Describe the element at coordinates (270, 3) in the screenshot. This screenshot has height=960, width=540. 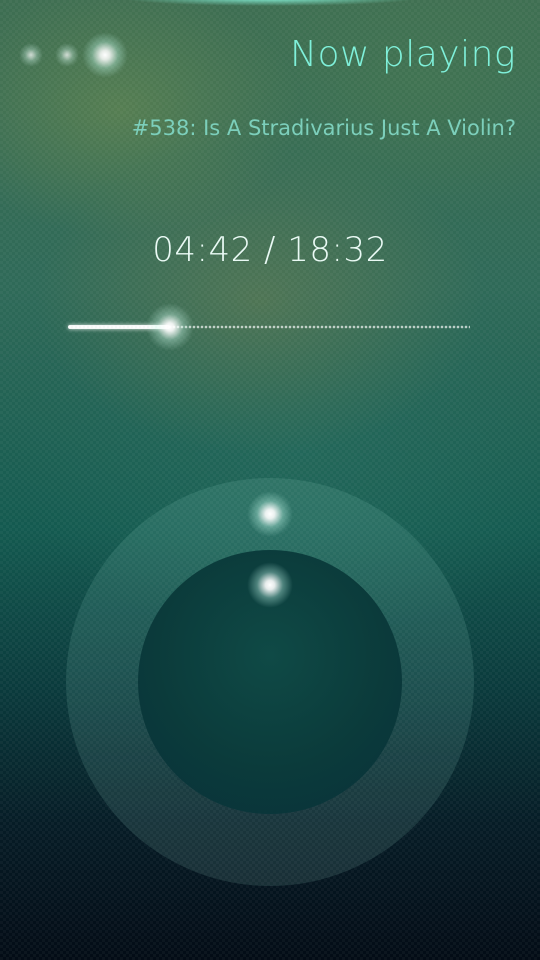
I see `top-edge-glow` at that location.